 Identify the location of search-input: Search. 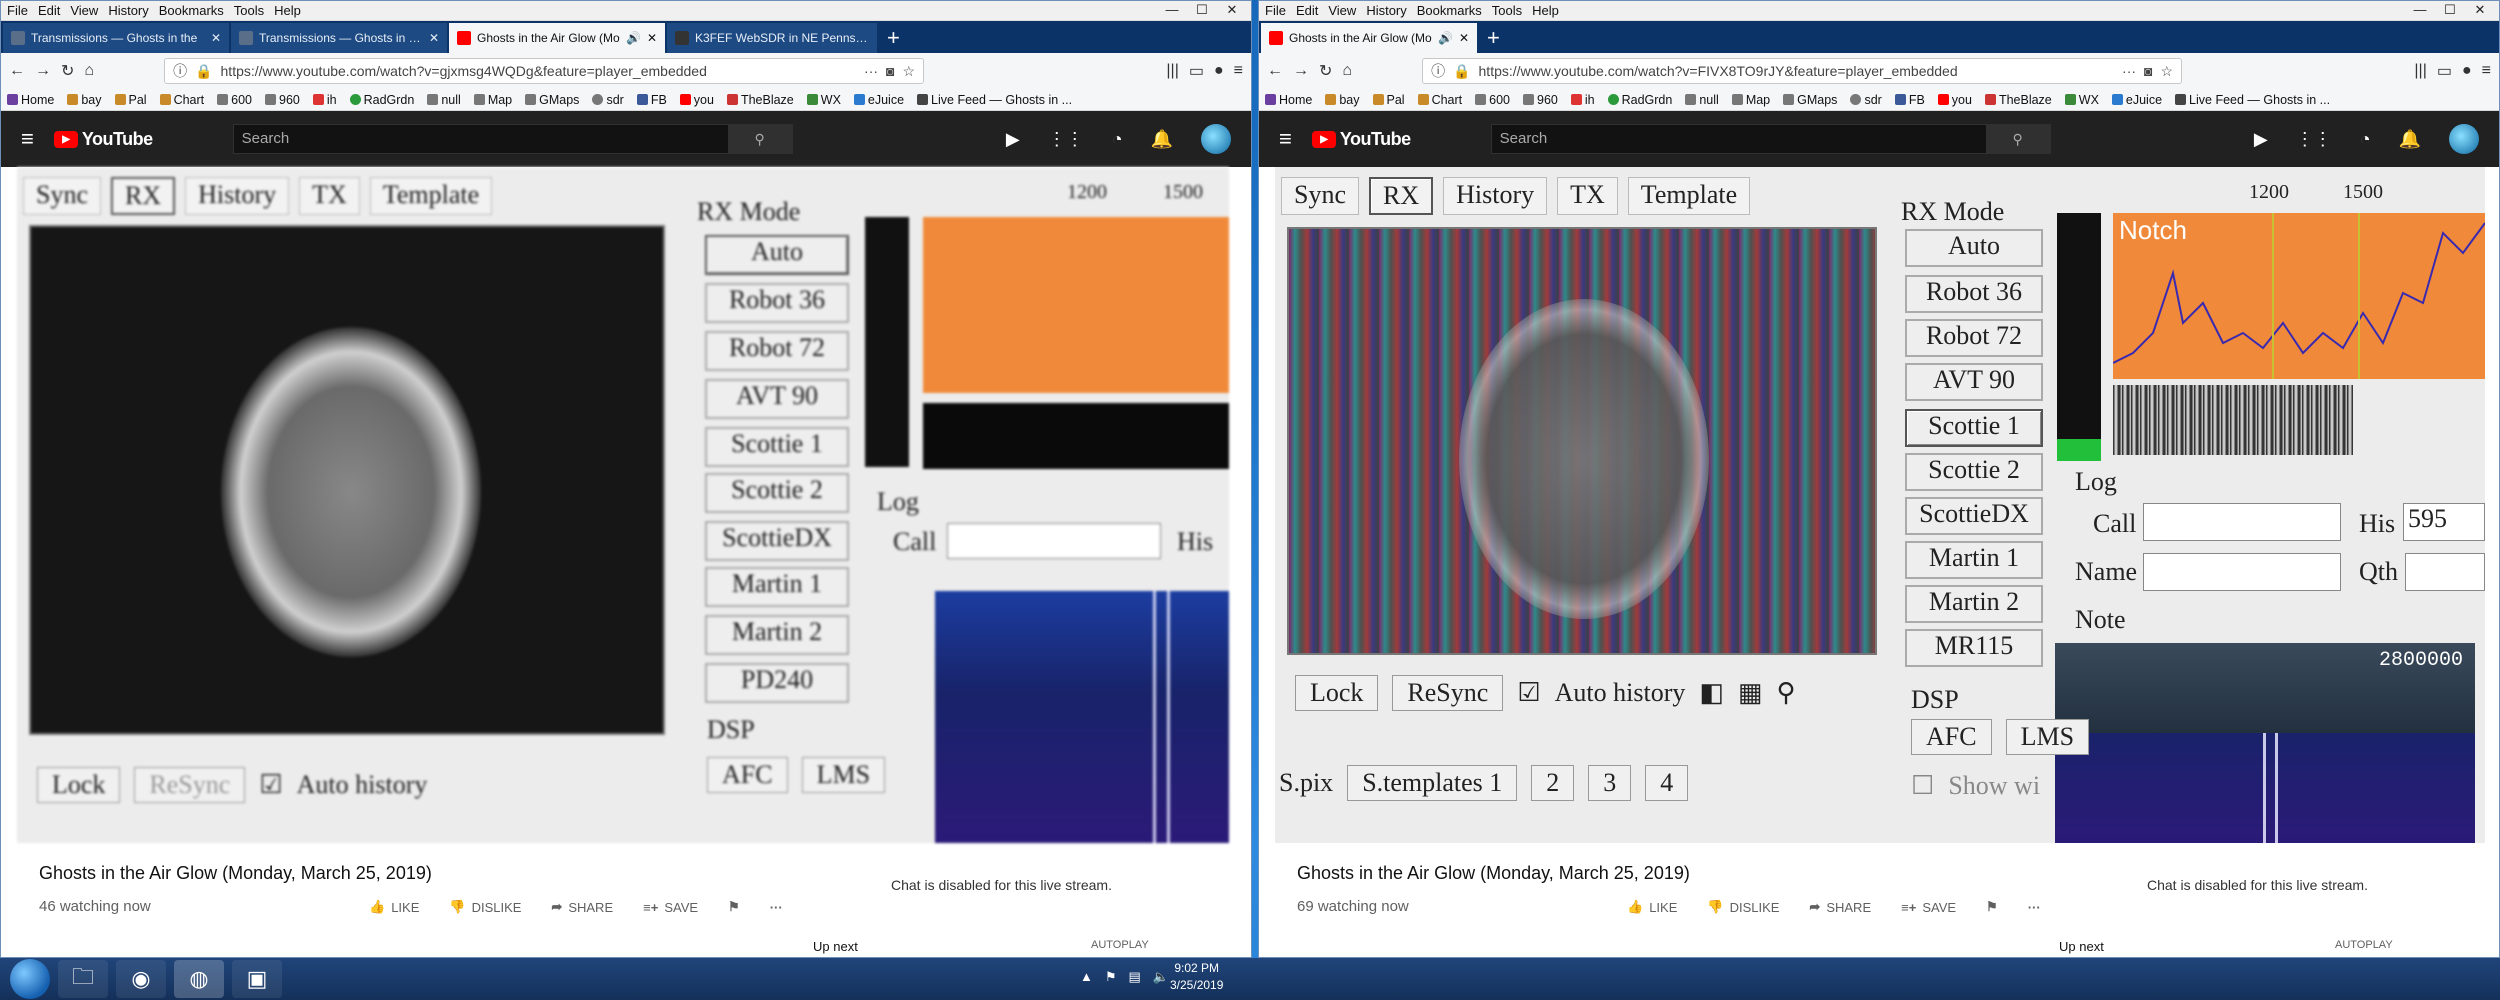
(1739, 139).